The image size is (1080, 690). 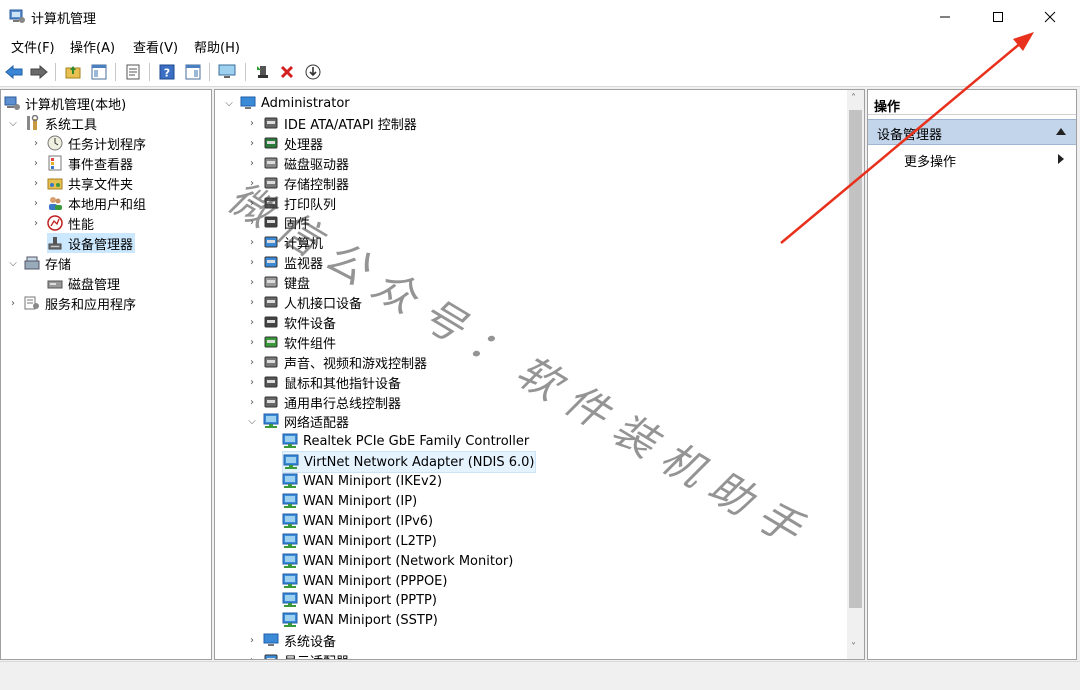 I want to click on tree-label: 计算机管理(本地), so click(x=76, y=105).